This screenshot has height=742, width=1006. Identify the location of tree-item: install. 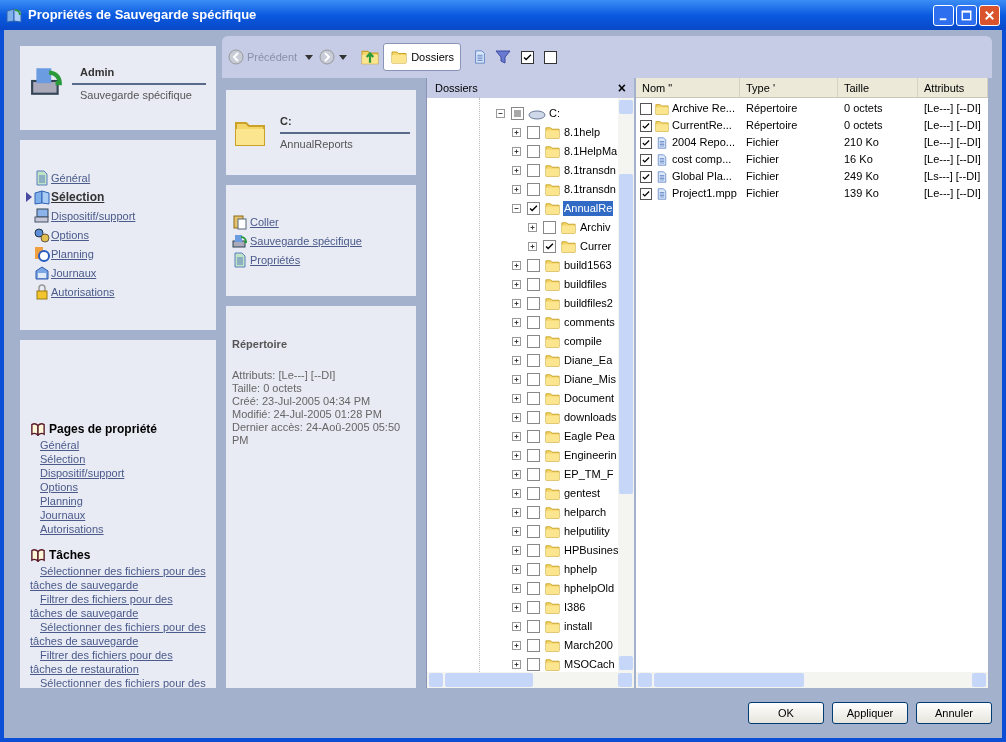
(578, 626).